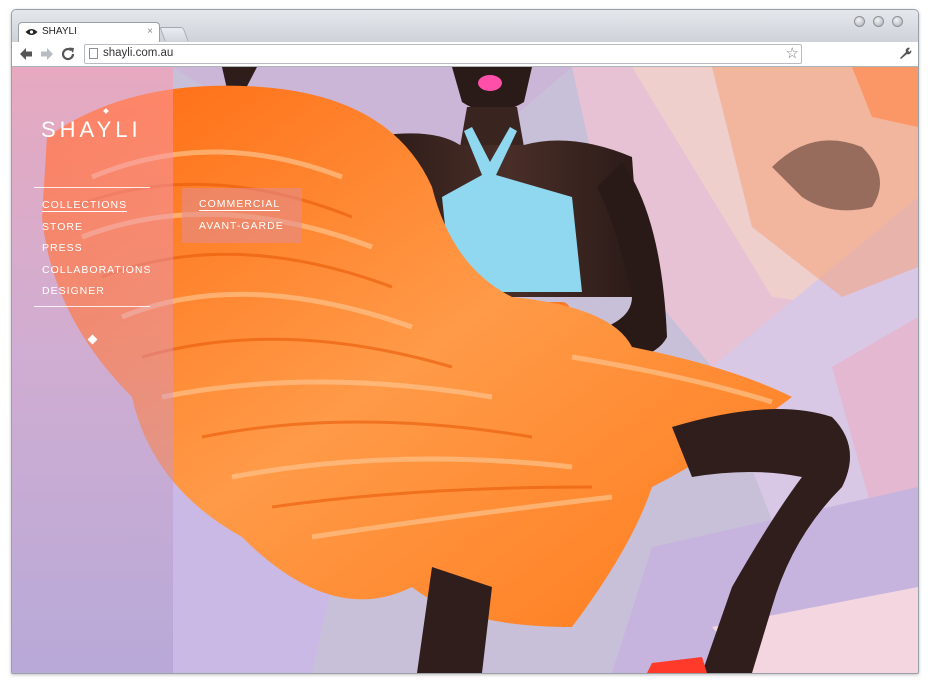  I want to click on reload-icon, so click(68, 54).